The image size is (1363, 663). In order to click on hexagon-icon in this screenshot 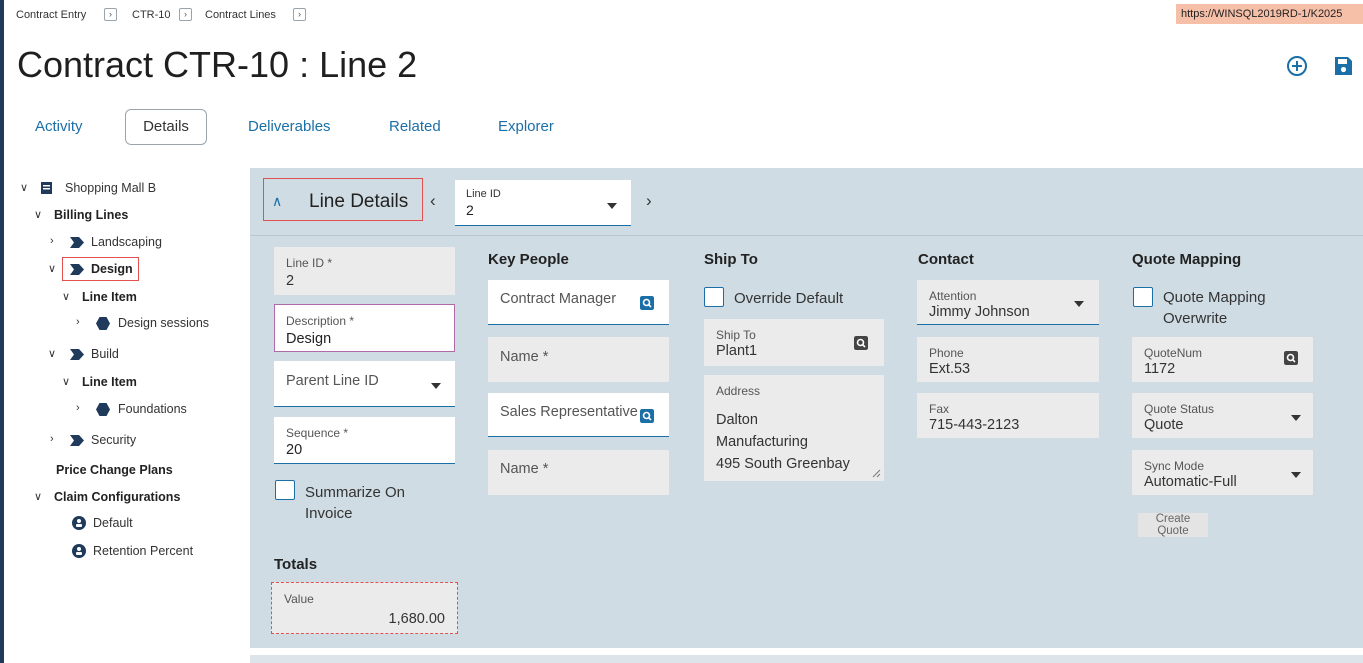, I will do `click(103, 409)`.